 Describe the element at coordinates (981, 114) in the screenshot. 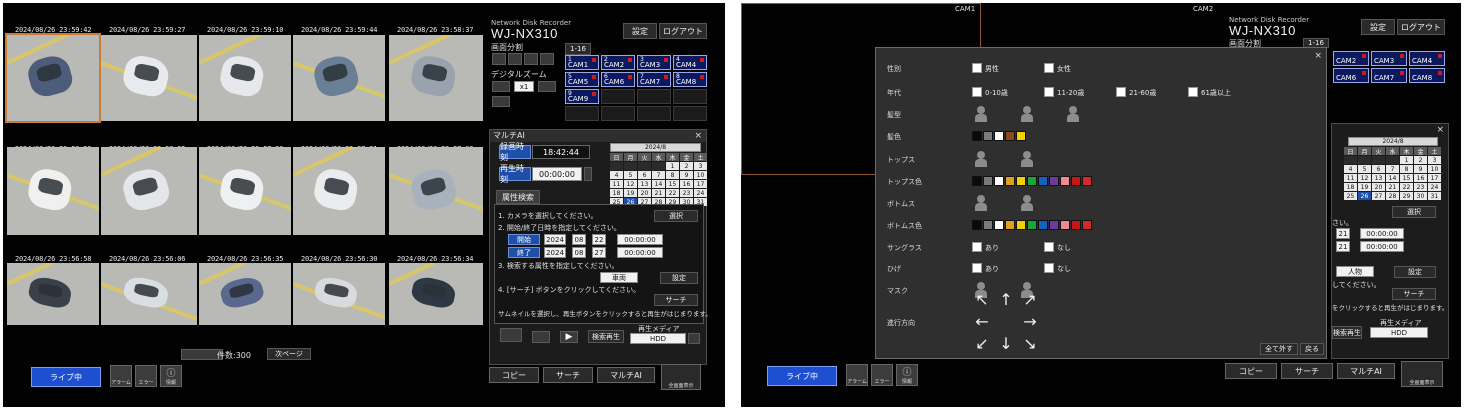

I see `hairstyle-icon` at that location.